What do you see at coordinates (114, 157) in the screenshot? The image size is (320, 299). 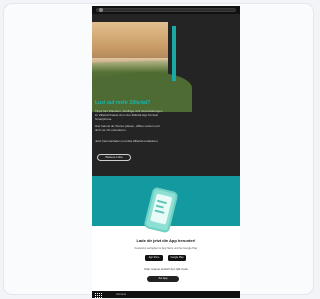 I see `info-button: Weitere Infos` at bounding box center [114, 157].